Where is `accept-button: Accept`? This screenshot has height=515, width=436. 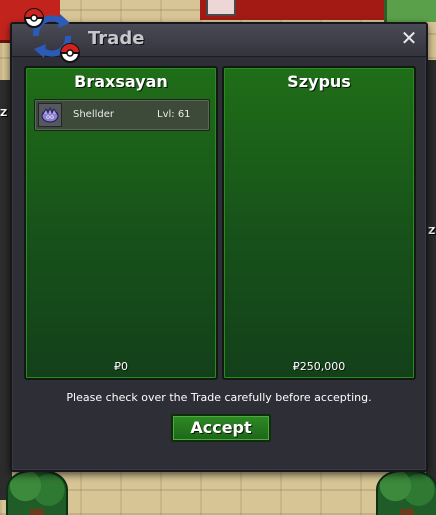
accept-button: Accept is located at coordinates (221, 428).